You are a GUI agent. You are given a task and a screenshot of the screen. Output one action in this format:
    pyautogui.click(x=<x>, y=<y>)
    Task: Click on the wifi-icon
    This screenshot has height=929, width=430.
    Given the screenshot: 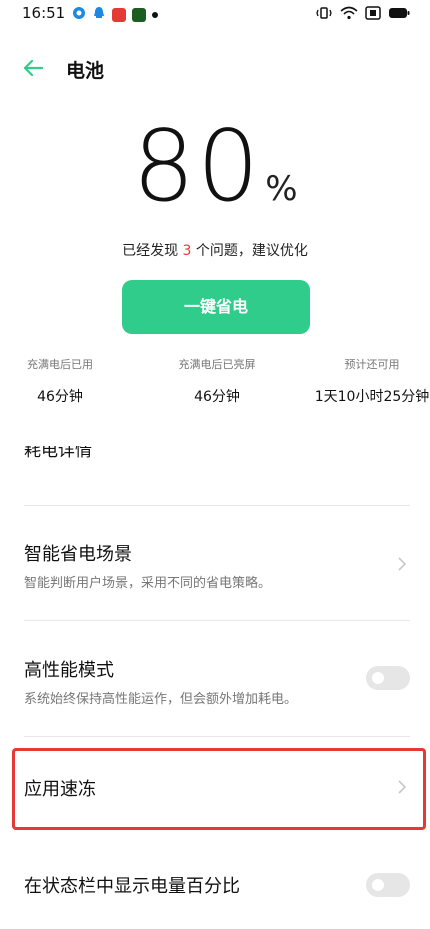 What is the action you would take?
    pyautogui.click(x=349, y=14)
    